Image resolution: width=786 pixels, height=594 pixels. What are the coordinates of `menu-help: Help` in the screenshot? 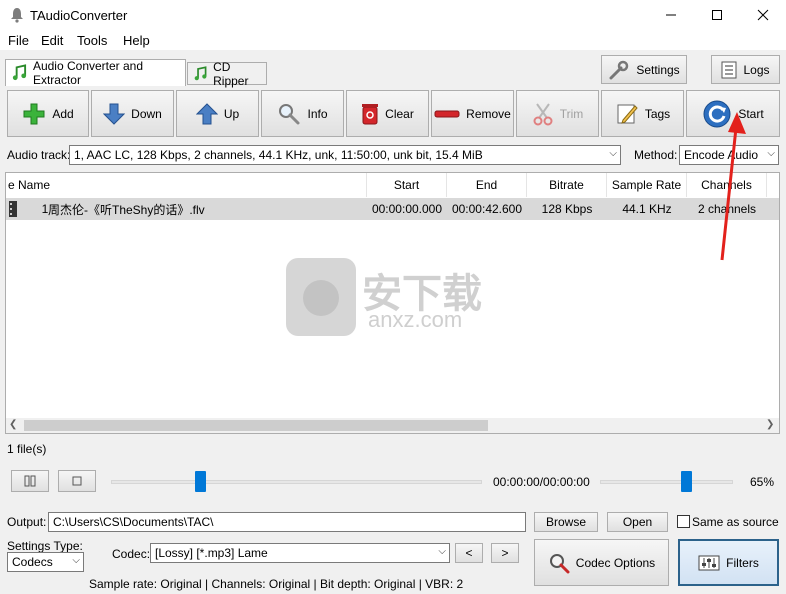 It's located at (136, 40).